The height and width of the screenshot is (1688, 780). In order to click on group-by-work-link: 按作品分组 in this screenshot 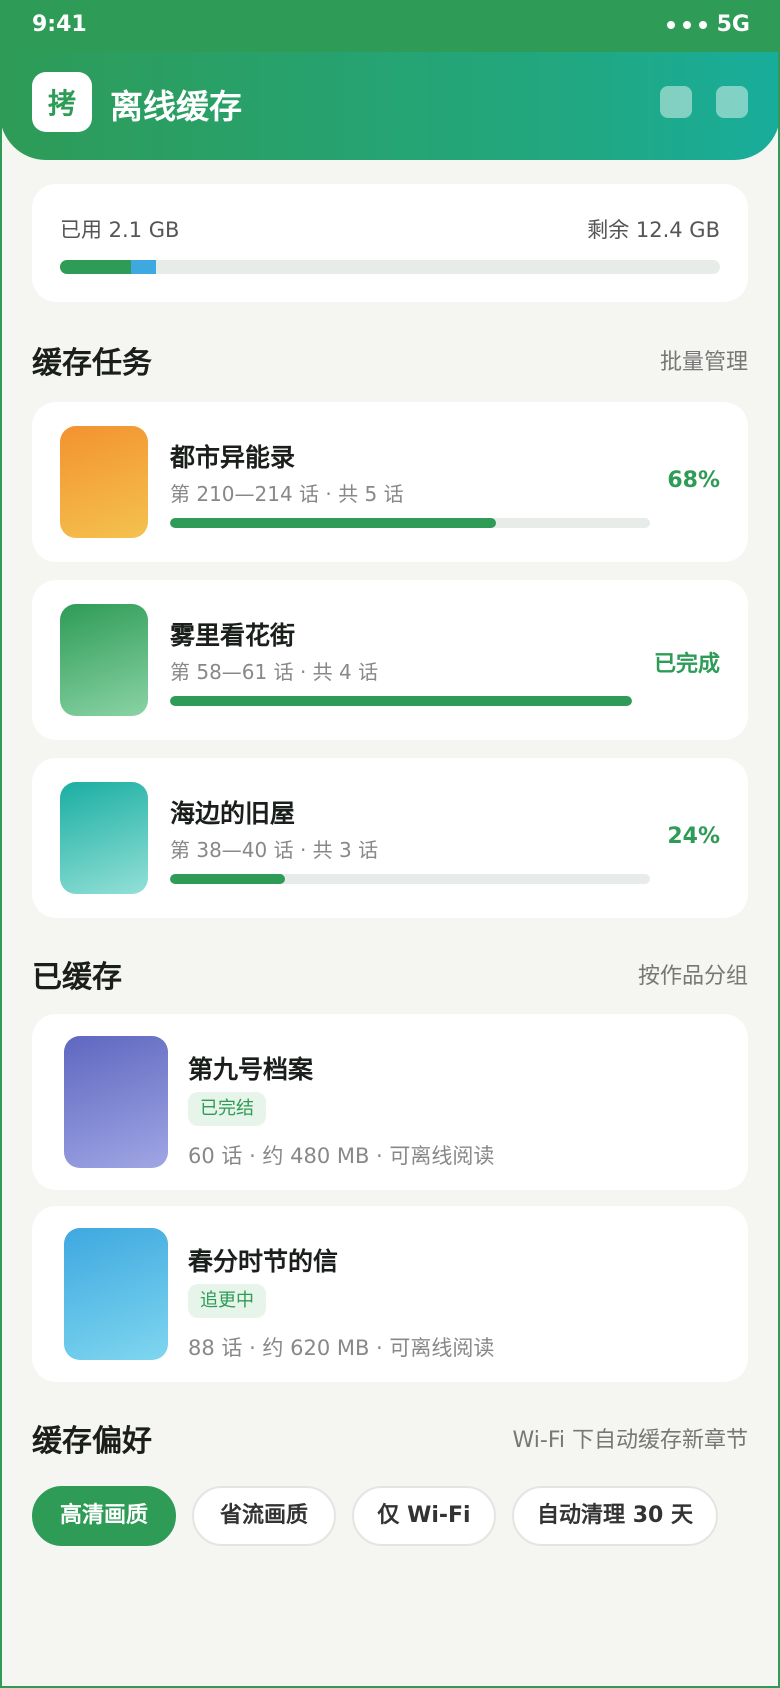, I will do `click(693, 974)`.